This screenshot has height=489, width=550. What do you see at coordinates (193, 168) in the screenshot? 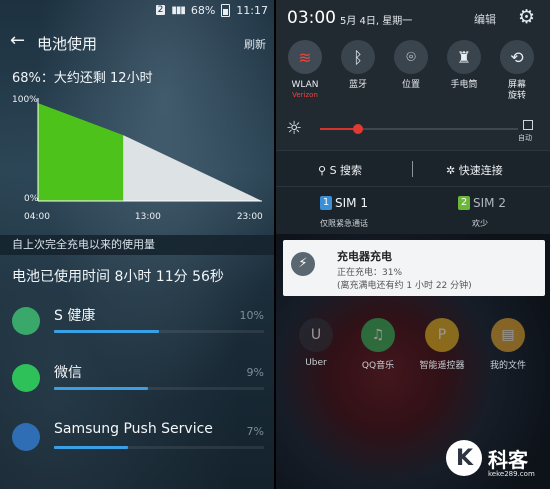
I see `battery-area-predicted` at bounding box center [193, 168].